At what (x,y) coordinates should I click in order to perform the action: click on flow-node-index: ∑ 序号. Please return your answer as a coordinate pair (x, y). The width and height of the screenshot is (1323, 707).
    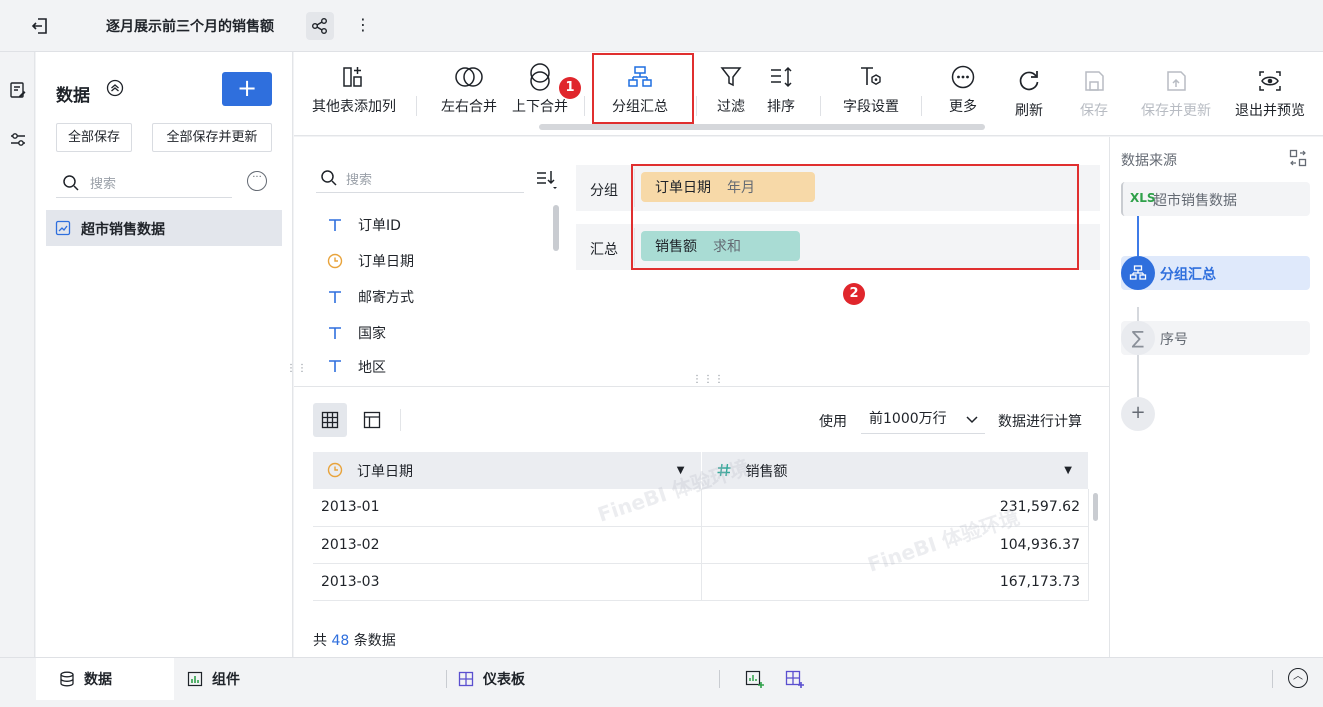
    Looking at the image, I should click on (1215, 338).